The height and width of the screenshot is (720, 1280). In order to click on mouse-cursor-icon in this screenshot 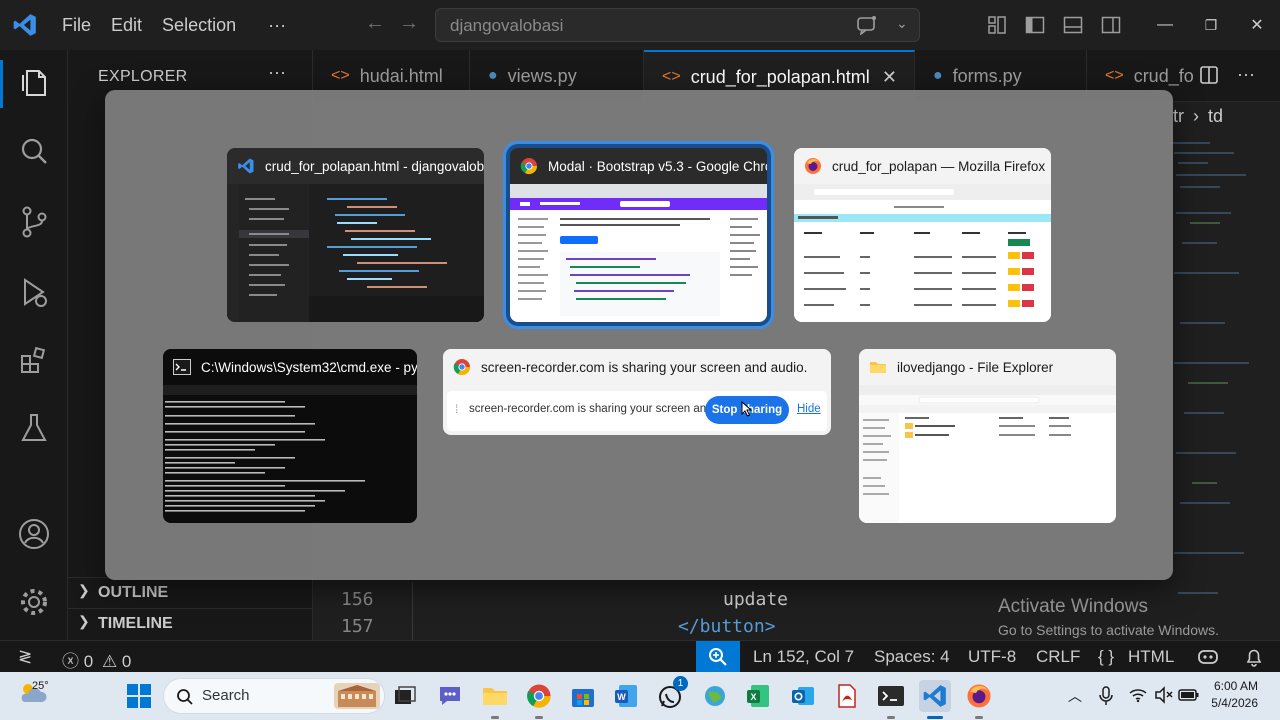, I will do `click(747, 411)`.